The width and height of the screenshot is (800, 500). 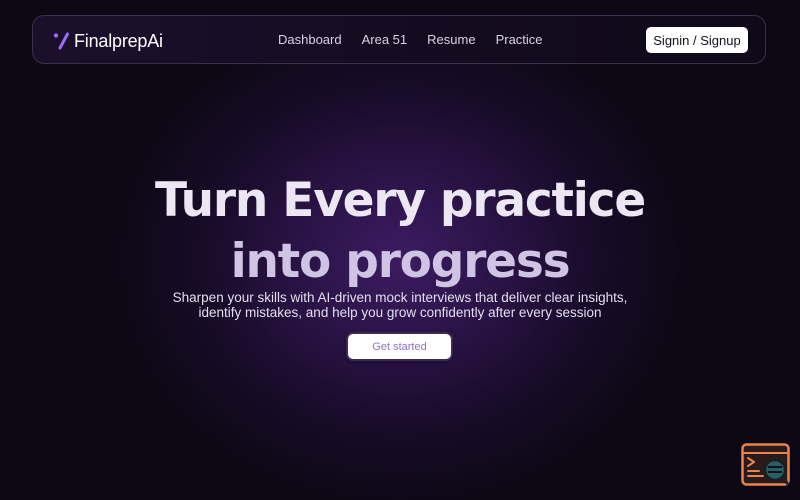 I want to click on hero-title-line-2: into progress, so click(x=400, y=261).